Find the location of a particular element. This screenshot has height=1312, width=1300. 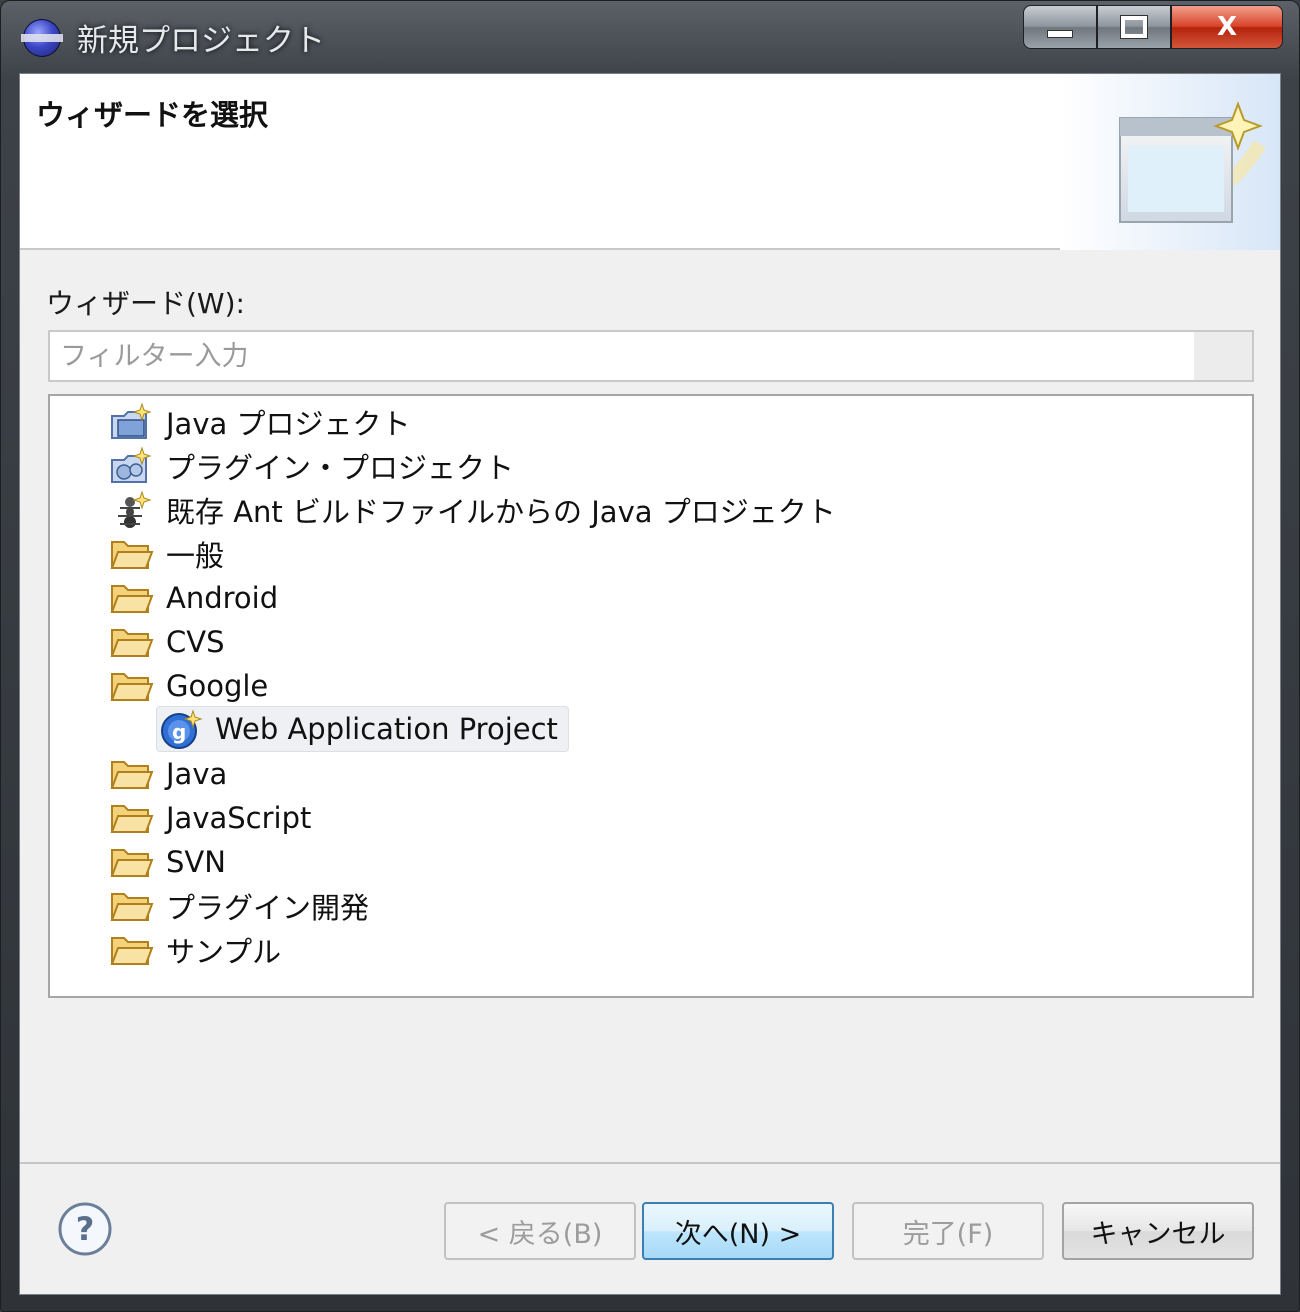

java-project-icon is located at coordinates (131, 420).